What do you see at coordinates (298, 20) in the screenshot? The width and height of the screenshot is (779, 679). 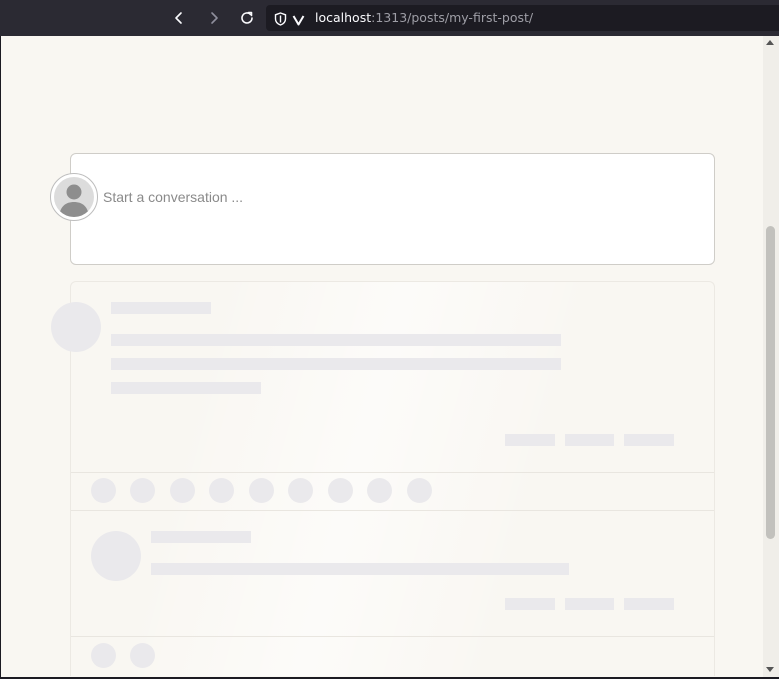 I see `site-identity-icon` at bounding box center [298, 20].